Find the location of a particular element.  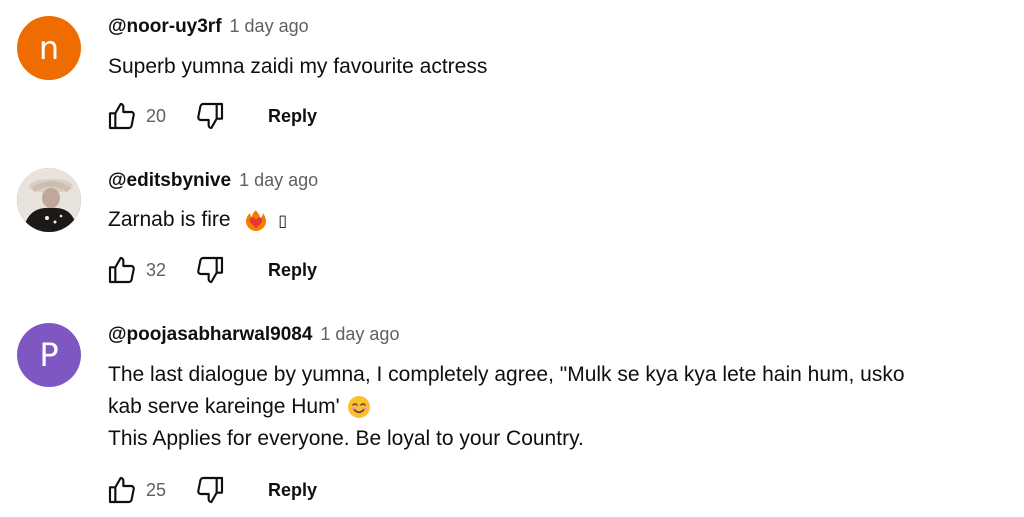

comment-text-row: kab serve kareinge Hum' is located at coordinates (548, 407).